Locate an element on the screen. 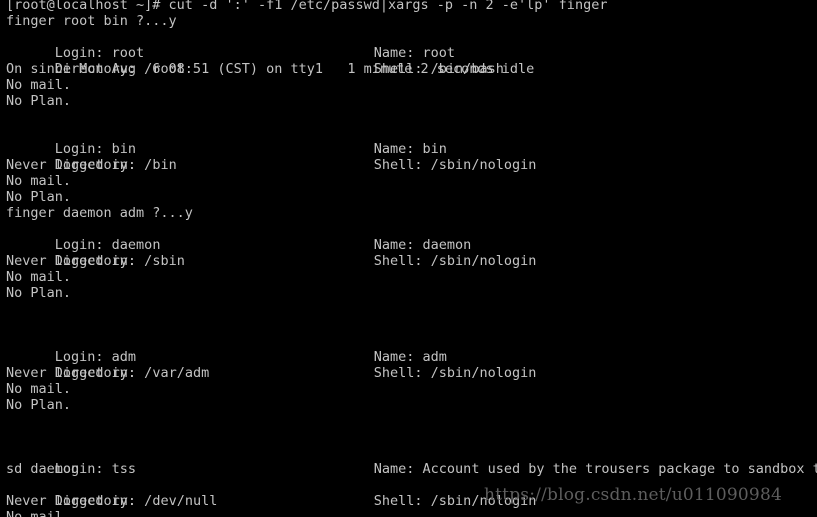  name-field-wrap: sd daemon is located at coordinates (43, 469).